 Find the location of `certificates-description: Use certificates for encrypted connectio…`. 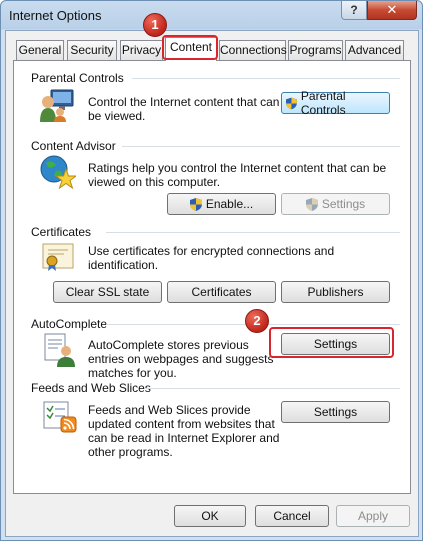

certificates-description: Use certificates for encrypted connectio… is located at coordinates (211, 258).